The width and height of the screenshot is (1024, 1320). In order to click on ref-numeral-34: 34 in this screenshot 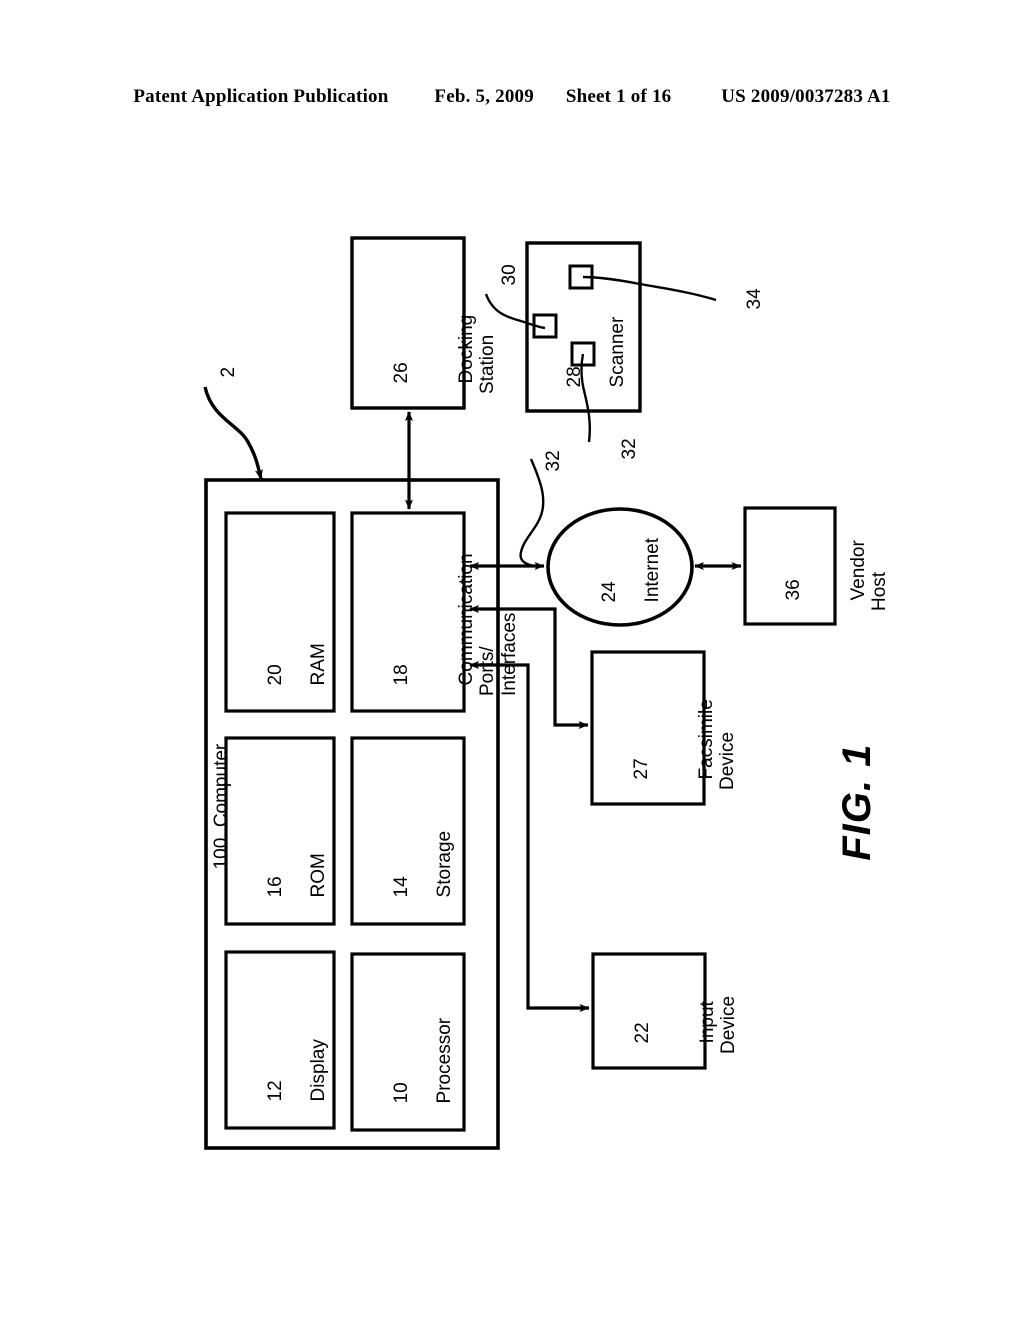, I will do `click(754, 299)`.